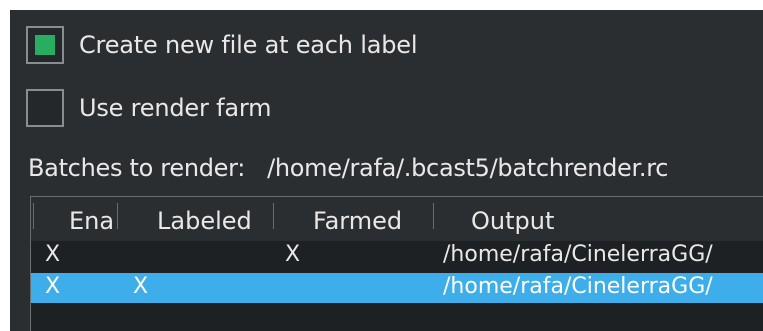 The image size is (763, 331). I want to click on header-enabled: Ena, so click(91, 221).